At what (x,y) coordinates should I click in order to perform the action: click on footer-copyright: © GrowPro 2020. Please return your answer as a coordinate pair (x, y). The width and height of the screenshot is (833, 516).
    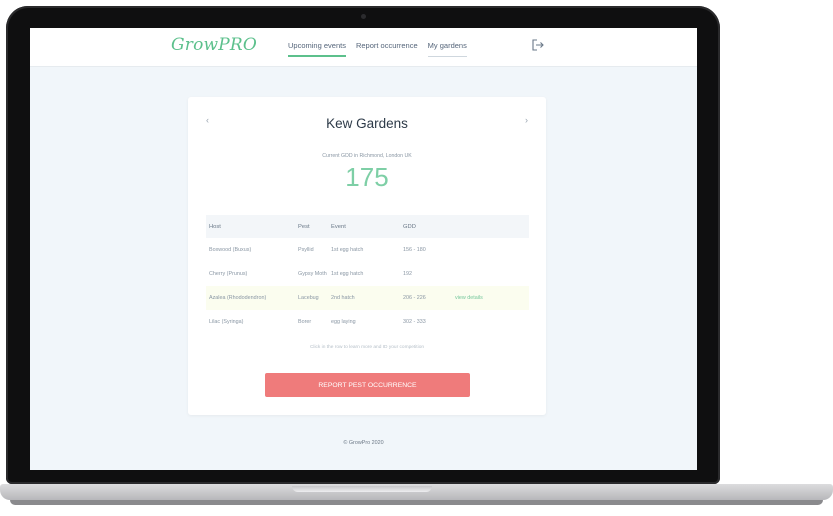
    Looking at the image, I should click on (363, 443).